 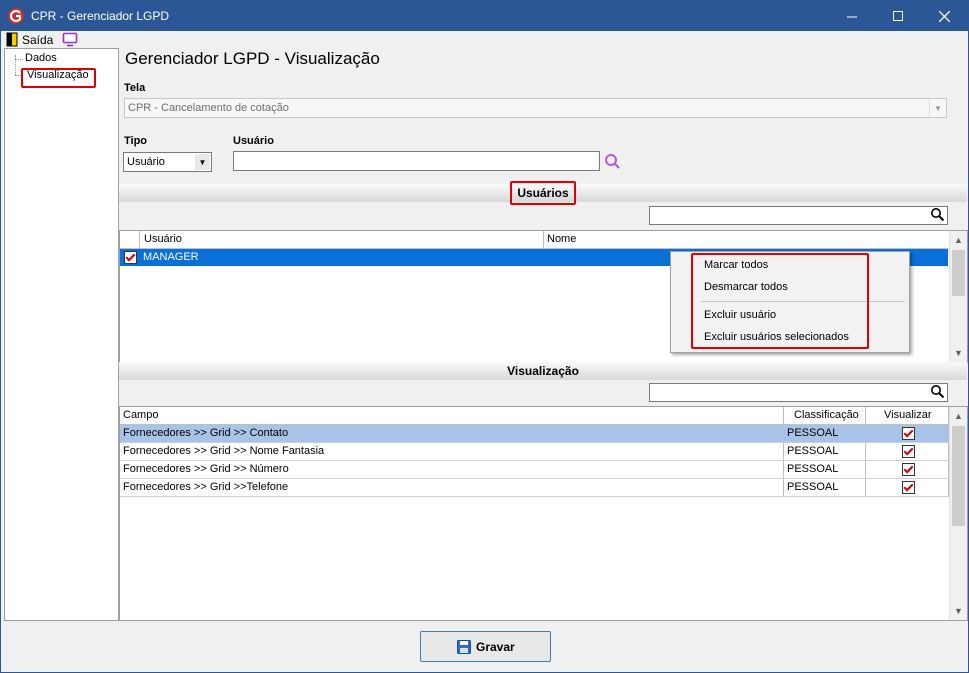 What do you see at coordinates (167, 162) in the screenshot?
I see `tipo-select: Usuário ▼` at bounding box center [167, 162].